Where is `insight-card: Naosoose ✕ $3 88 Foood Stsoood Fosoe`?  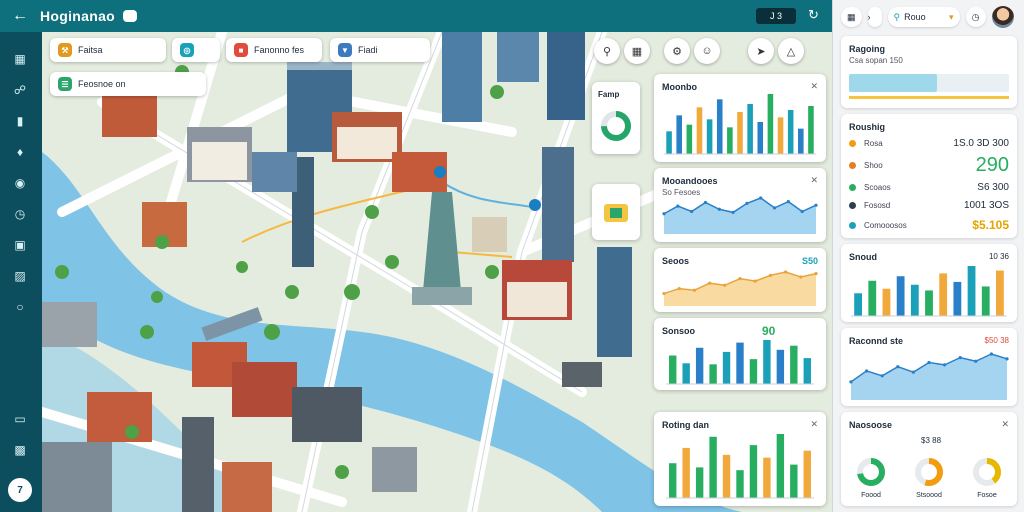
insight-card: Naosoose ✕ $3 88 Foood Stsoood Fosoe is located at coordinates (929, 459).